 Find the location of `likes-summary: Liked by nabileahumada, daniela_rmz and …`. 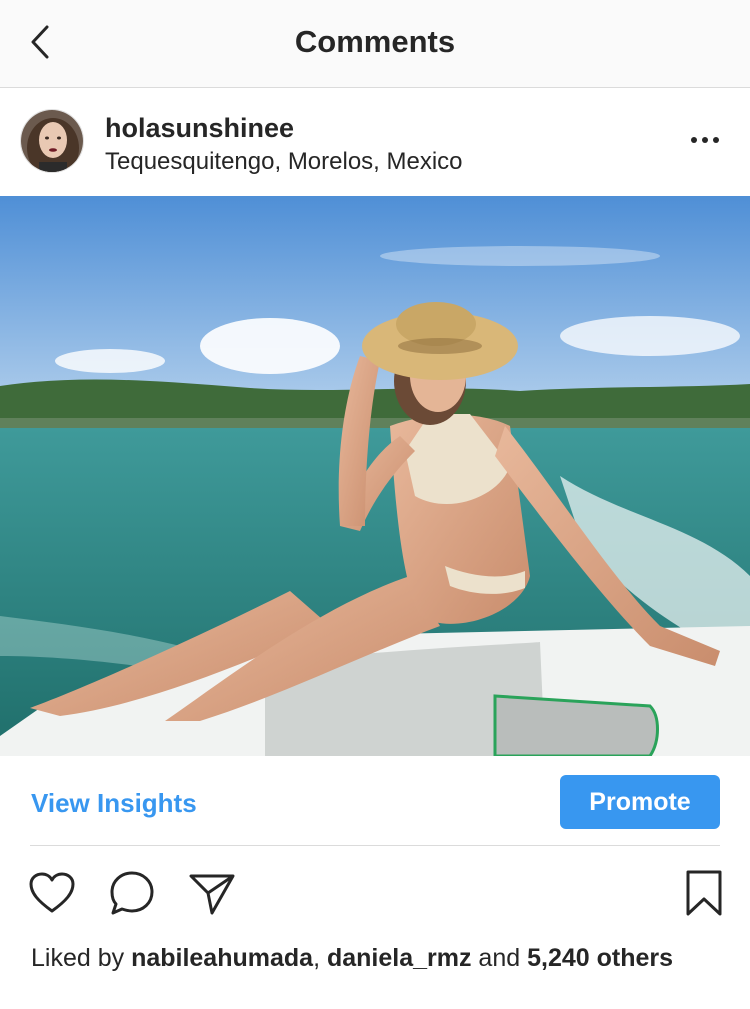

likes-summary: Liked by nabileahumada, daniela_rmz and … is located at coordinates (371, 958).